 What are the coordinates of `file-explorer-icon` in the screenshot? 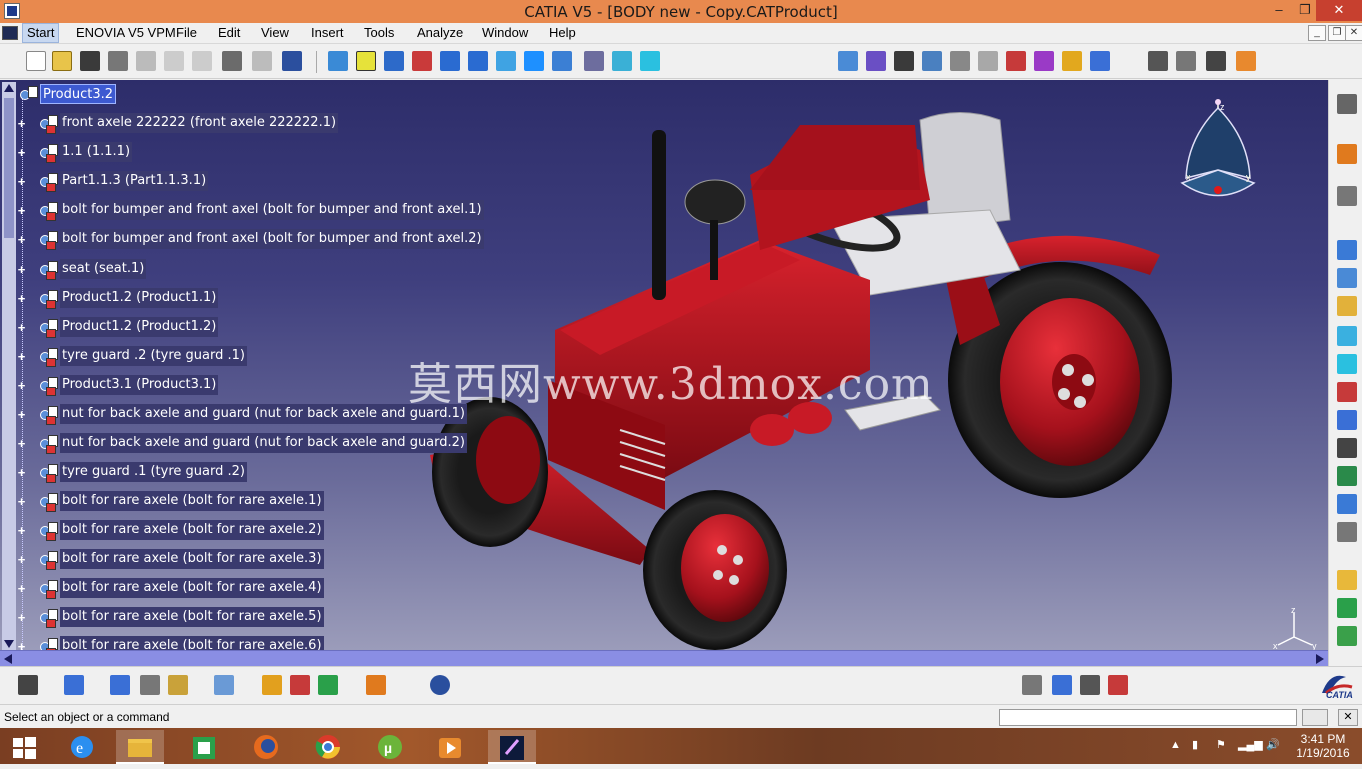 It's located at (140, 747).